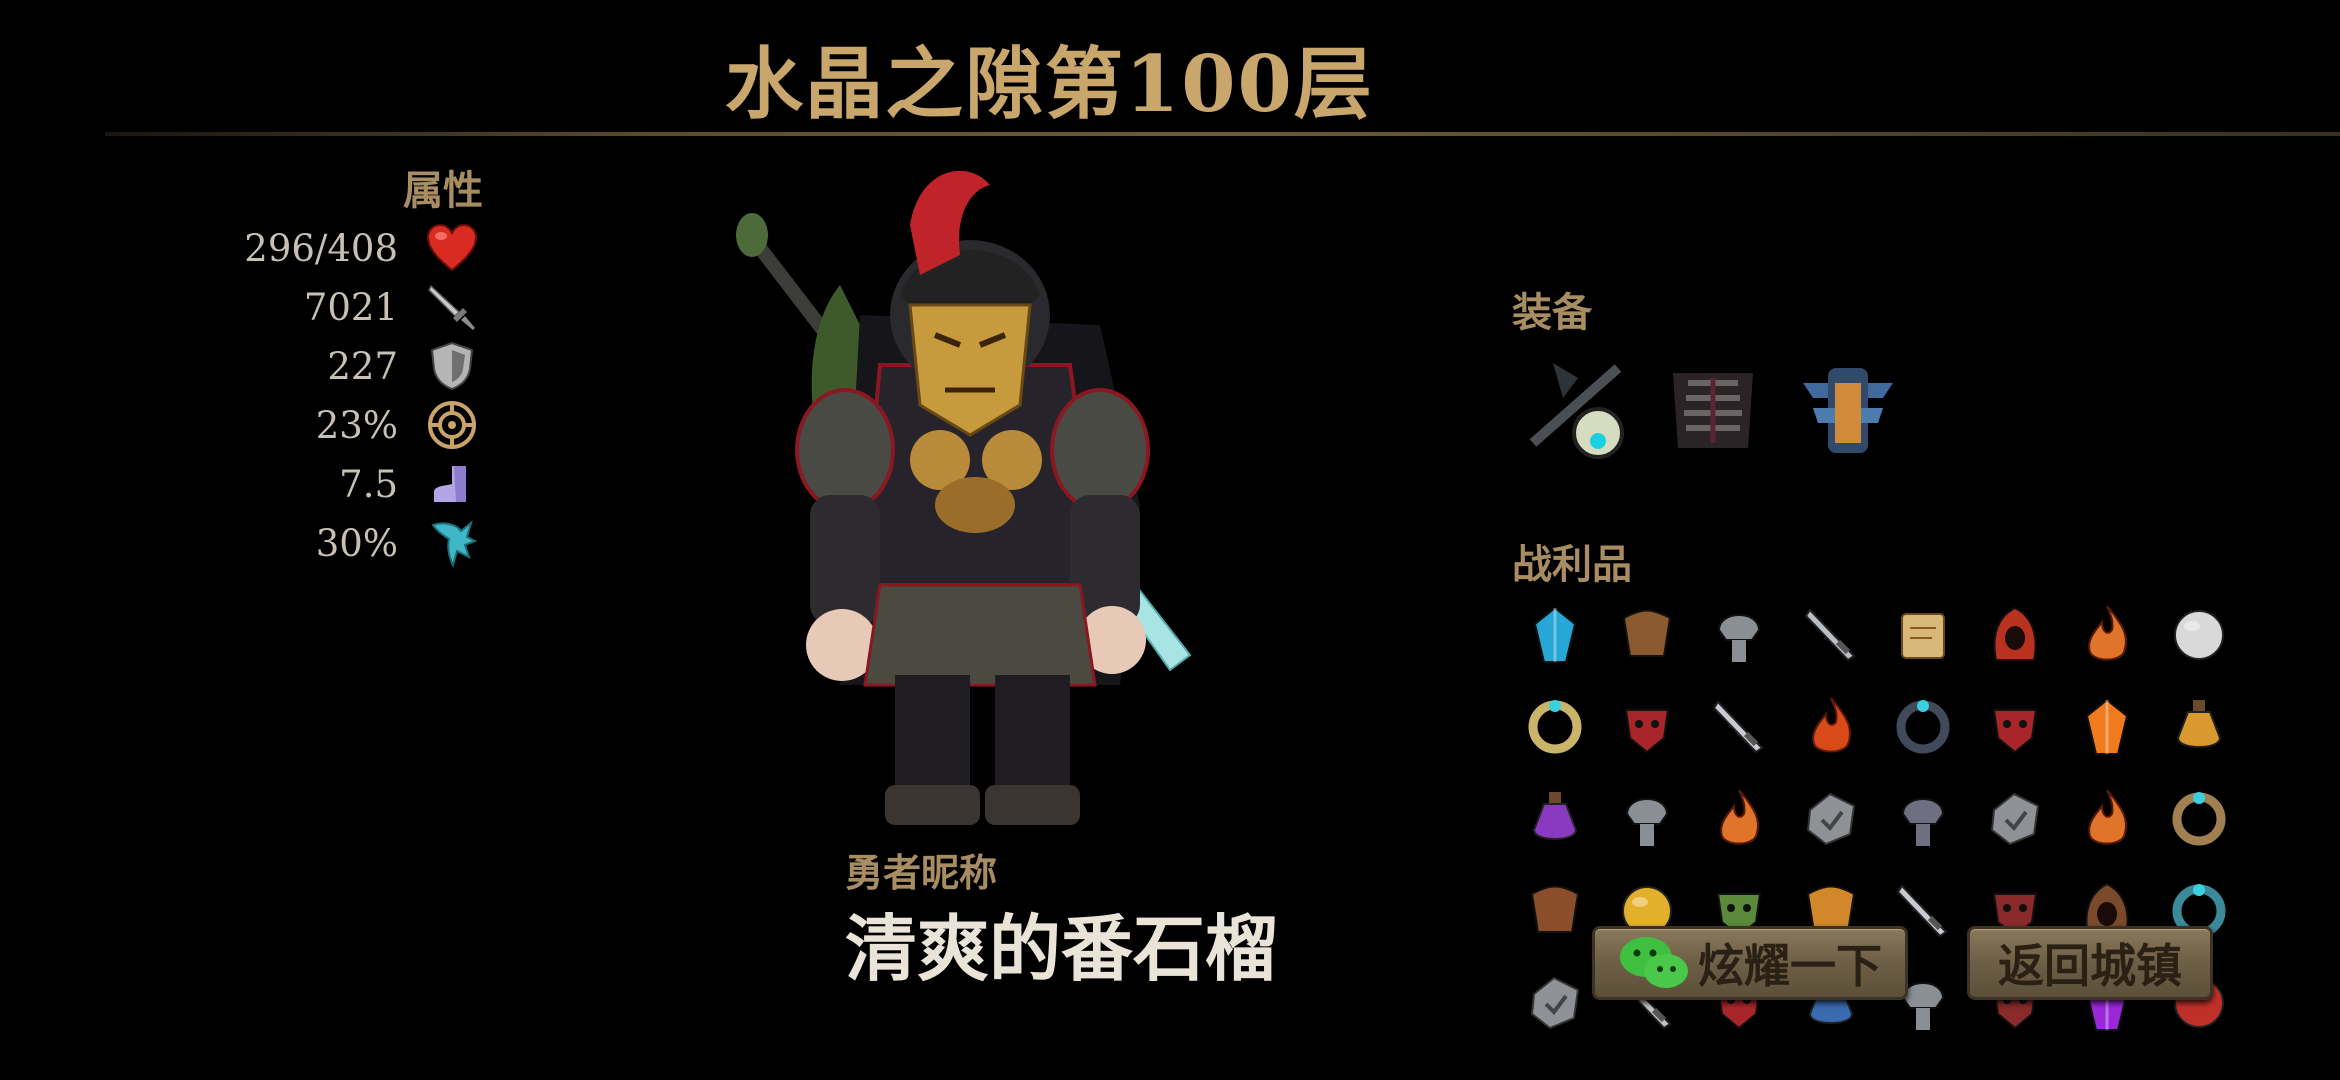 This screenshot has width=2340, height=1080. What do you see at coordinates (452, 484) in the screenshot?
I see `boot-icon` at bounding box center [452, 484].